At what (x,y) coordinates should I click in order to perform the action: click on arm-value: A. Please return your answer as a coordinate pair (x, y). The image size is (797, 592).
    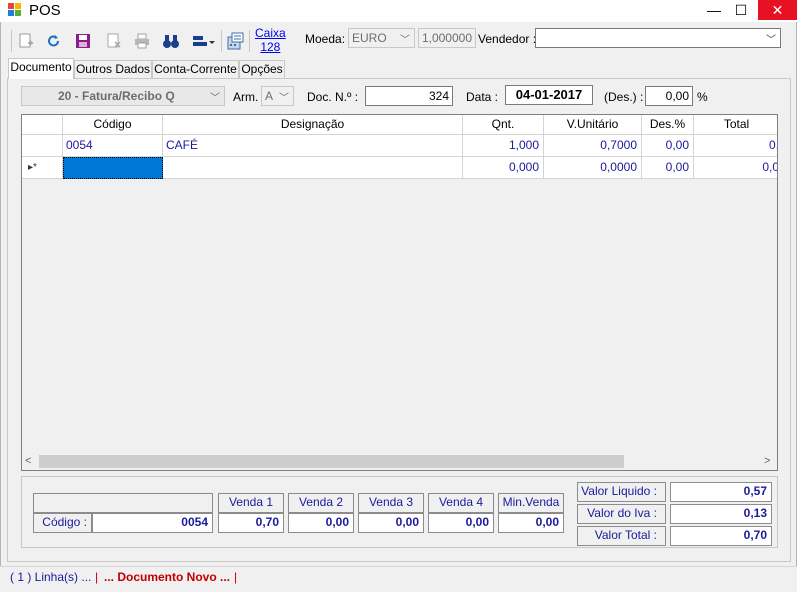
    Looking at the image, I should click on (269, 96).